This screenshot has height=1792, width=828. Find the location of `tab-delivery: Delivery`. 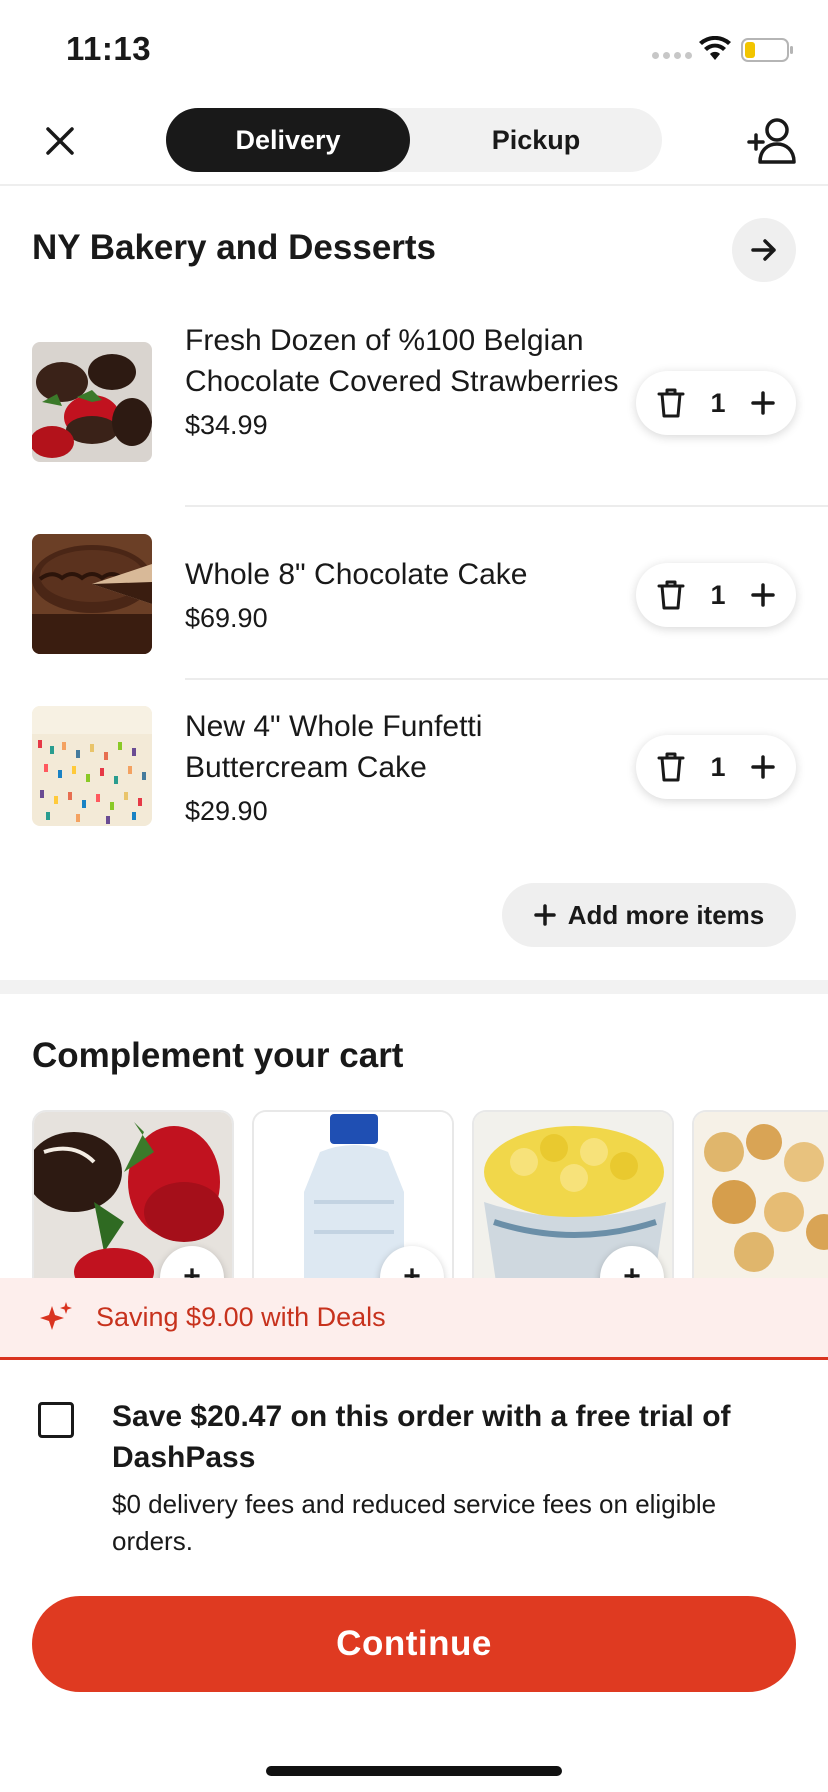

tab-delivery: Delivery is located at coordinates (288, 140).